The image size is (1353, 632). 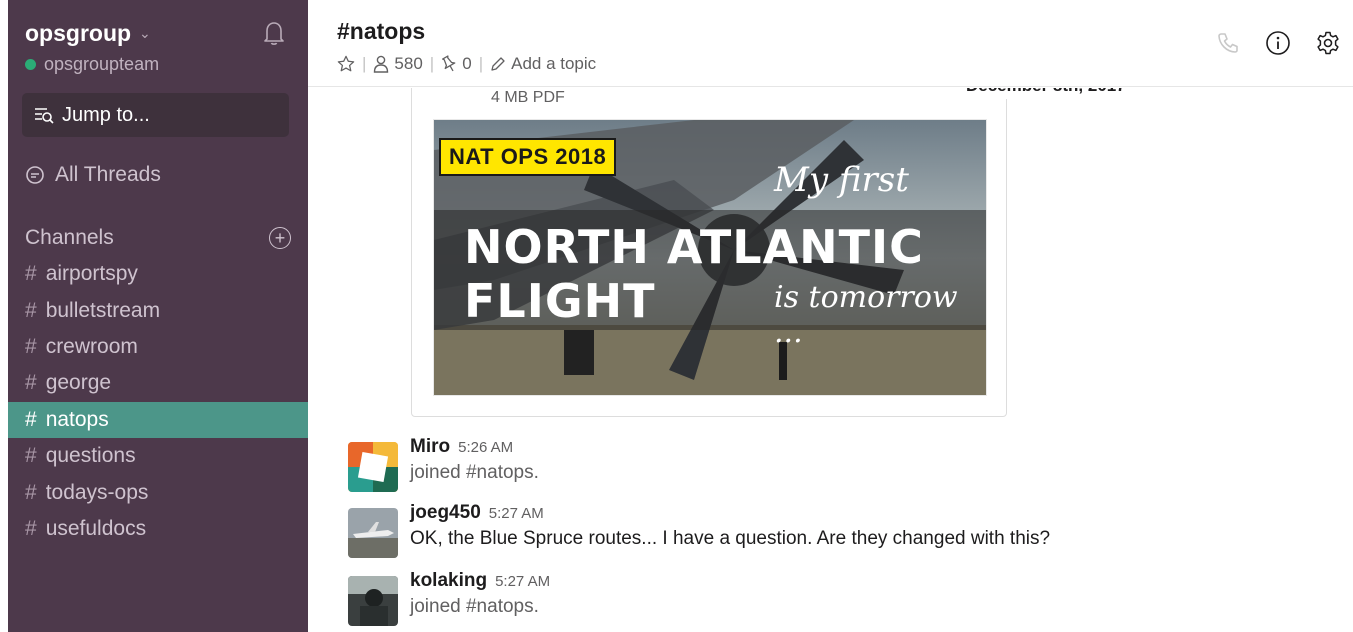 I want to click on sender-name: Miro, so click(x=430, y=447).